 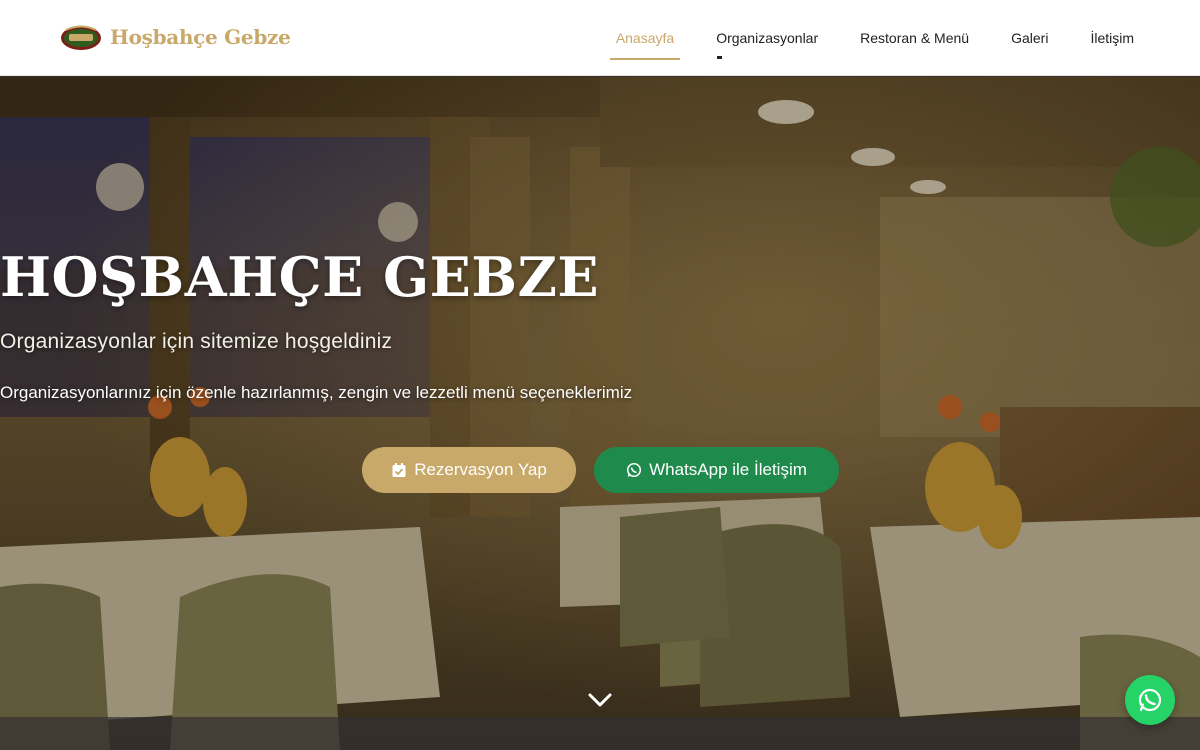 What do you see at coordinates (300, 277) in the screenshot?
I see `hero-title: HOŞBAHÇE GEBZE` at bounding box center [300, 277].